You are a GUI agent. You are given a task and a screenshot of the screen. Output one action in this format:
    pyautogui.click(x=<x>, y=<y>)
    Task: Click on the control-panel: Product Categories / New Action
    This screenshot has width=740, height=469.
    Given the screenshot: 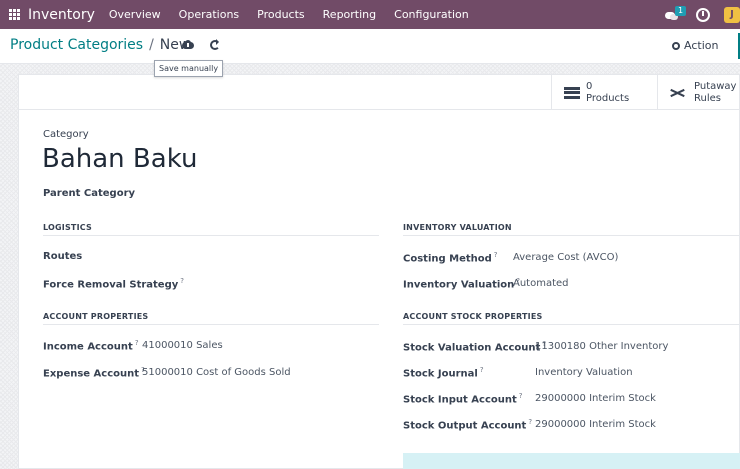 What is the action you would take?
    pyautogui.click(x=370, y=46)
    